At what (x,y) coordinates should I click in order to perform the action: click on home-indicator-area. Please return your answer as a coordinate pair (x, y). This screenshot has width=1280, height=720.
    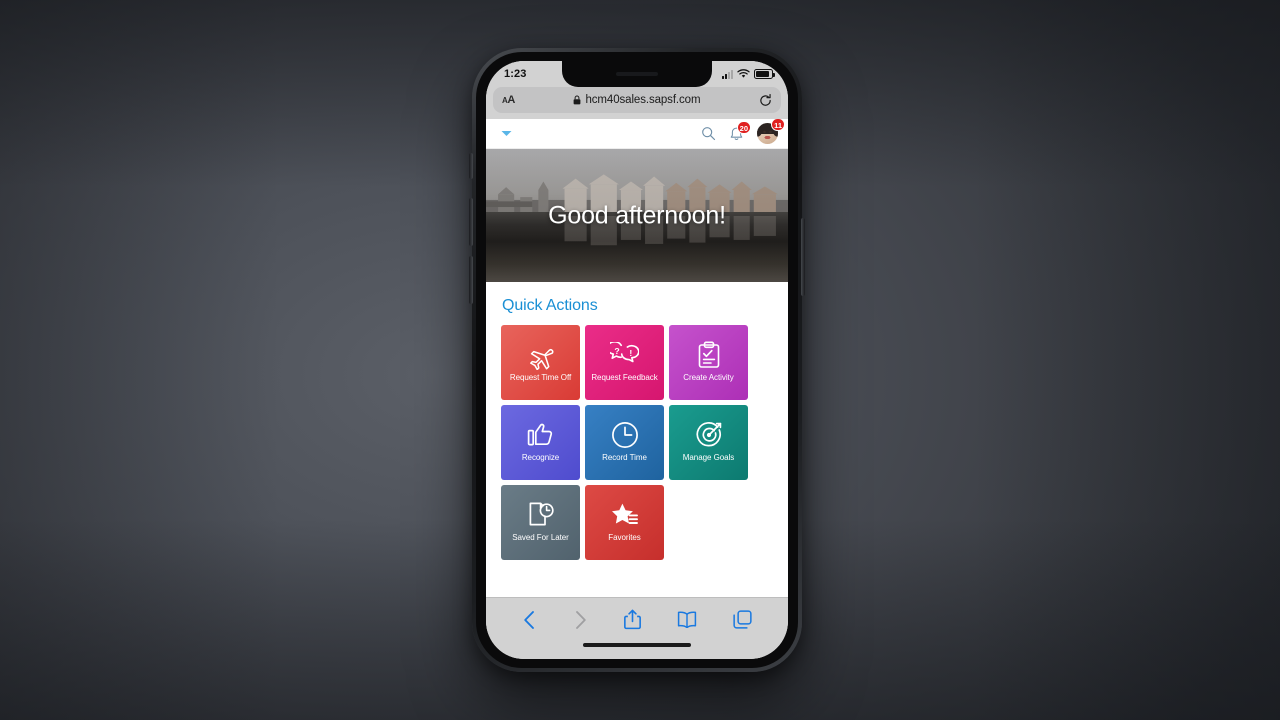
    Looking at the image, I should click on (637, 650).